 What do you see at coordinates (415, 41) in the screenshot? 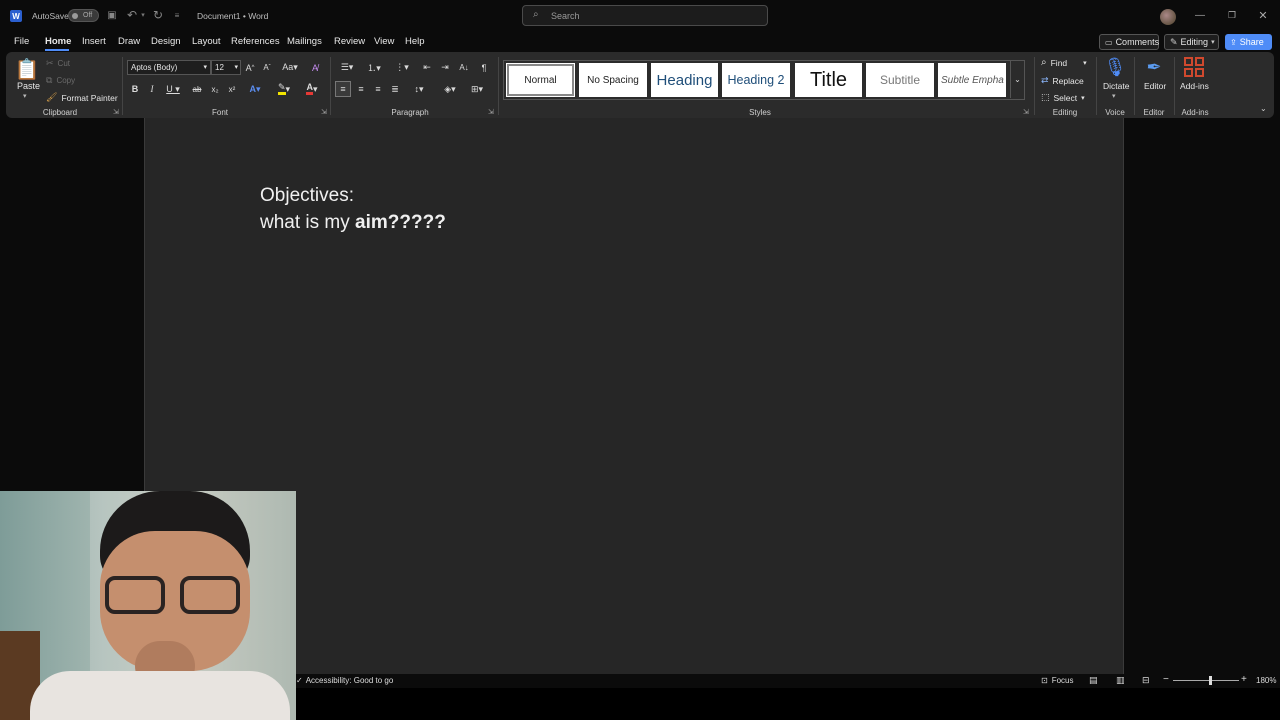
I see `tab-help: Help` at bounding box center [415, 41].